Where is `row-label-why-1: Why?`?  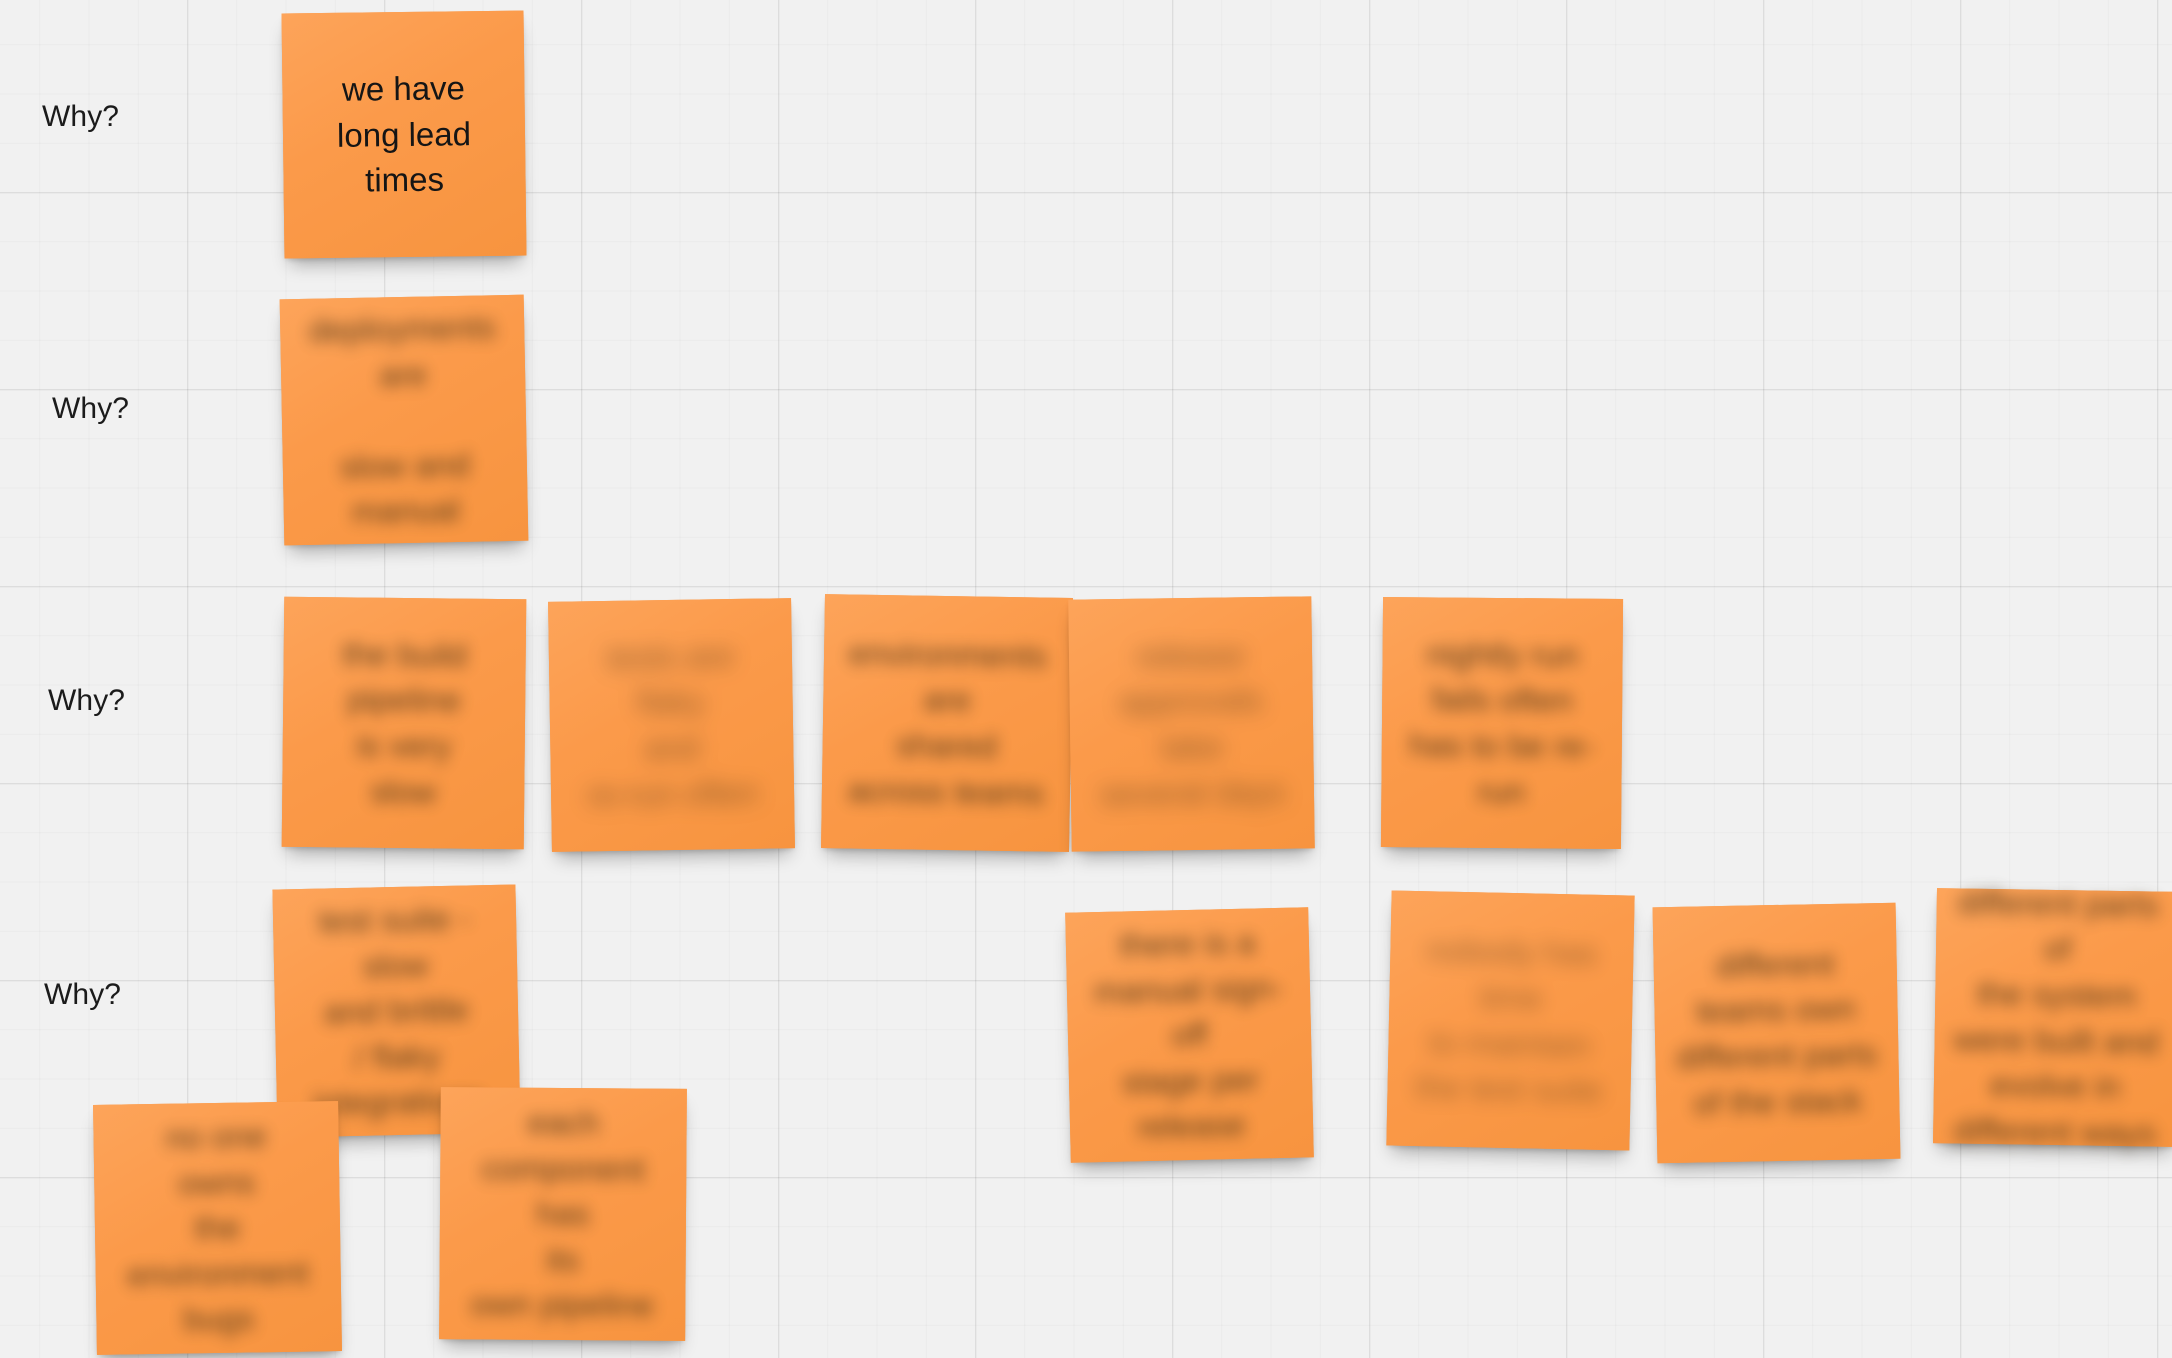
row-label-why-1: Why? is located at coordinates (81, 116).